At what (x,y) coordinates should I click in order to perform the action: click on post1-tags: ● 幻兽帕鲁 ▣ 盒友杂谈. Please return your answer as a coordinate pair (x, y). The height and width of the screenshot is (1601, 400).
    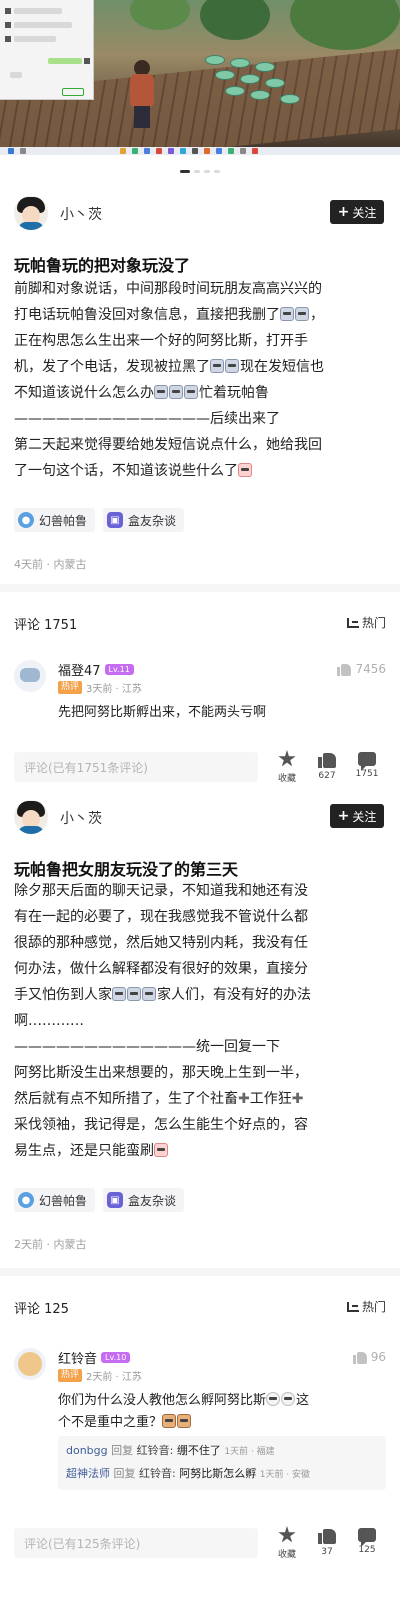
    Looking at the image, I should click on (99, 520).